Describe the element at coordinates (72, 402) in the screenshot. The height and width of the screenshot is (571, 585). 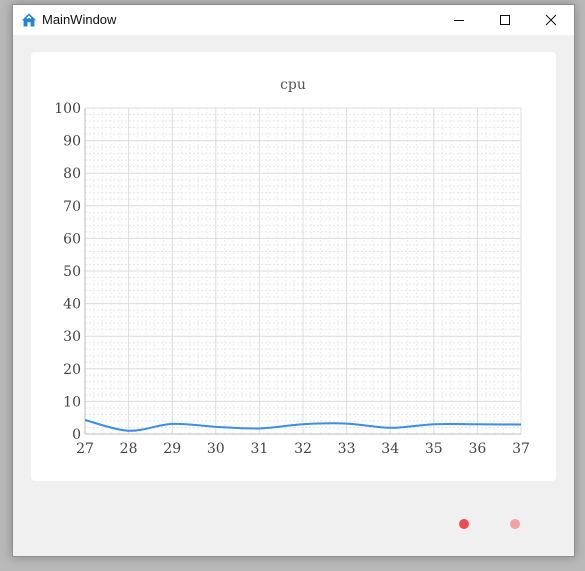
I see `y-tick-label: 10` at that location.